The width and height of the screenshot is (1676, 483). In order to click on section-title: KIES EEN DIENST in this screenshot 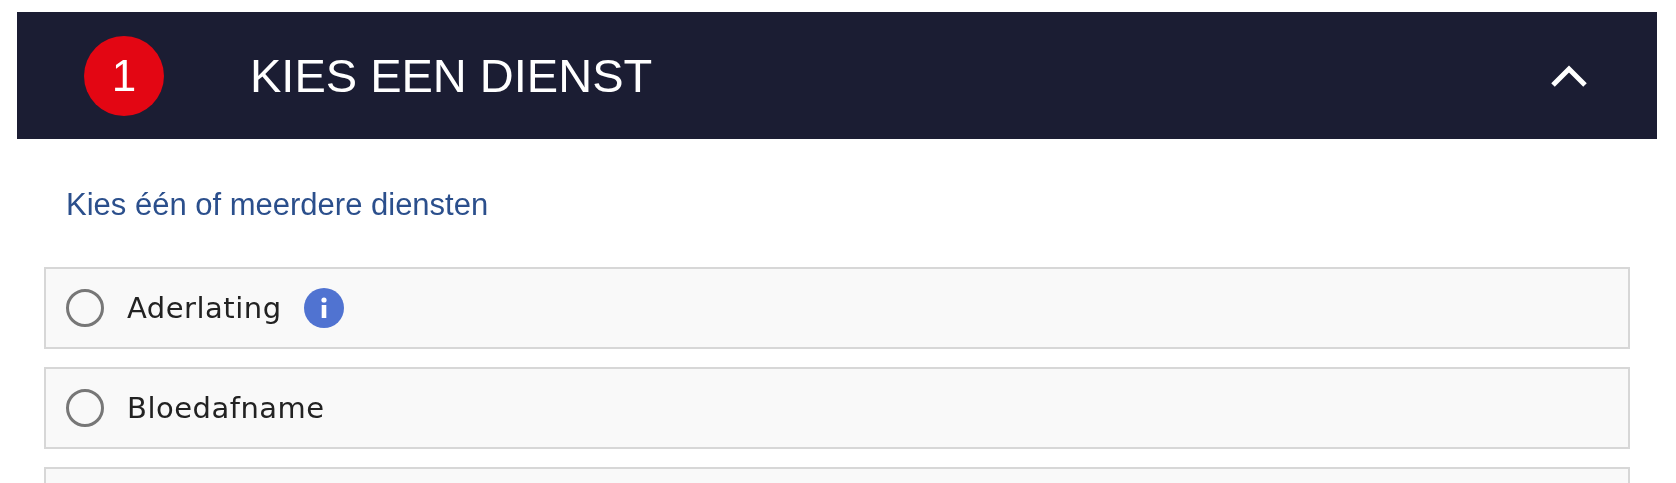, I will do `click(452, 75)`.